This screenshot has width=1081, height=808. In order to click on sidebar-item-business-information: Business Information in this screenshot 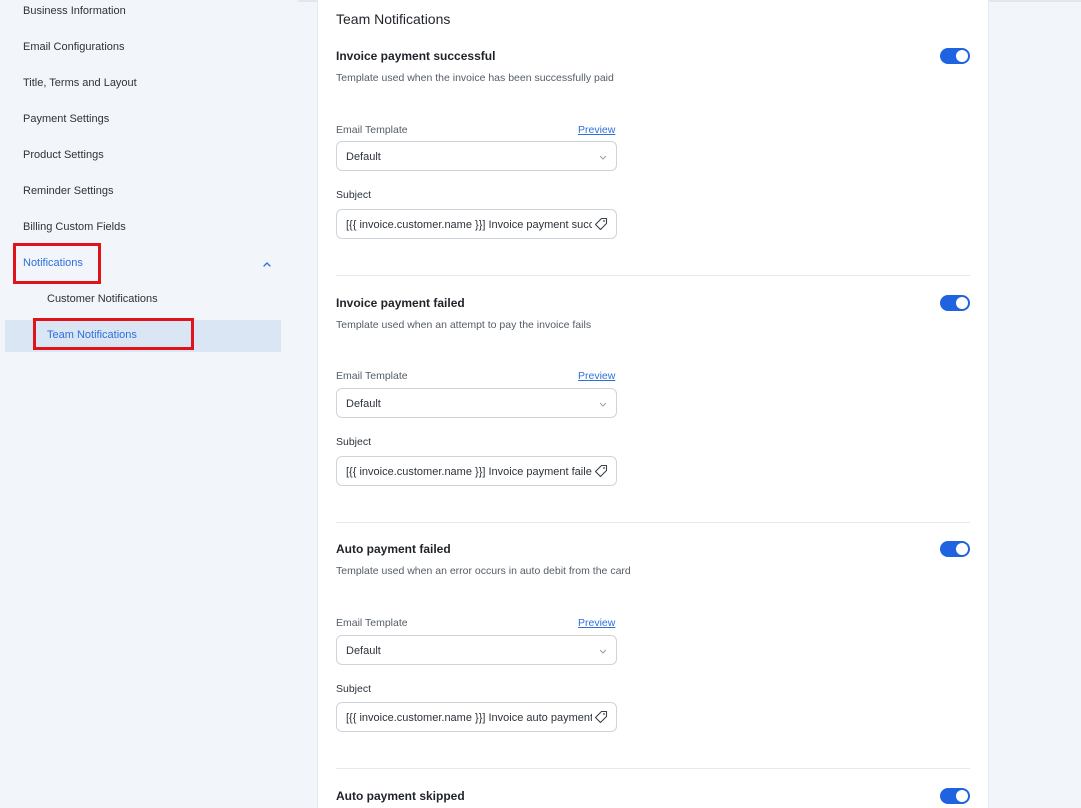, I will do `click(74, 11)`.